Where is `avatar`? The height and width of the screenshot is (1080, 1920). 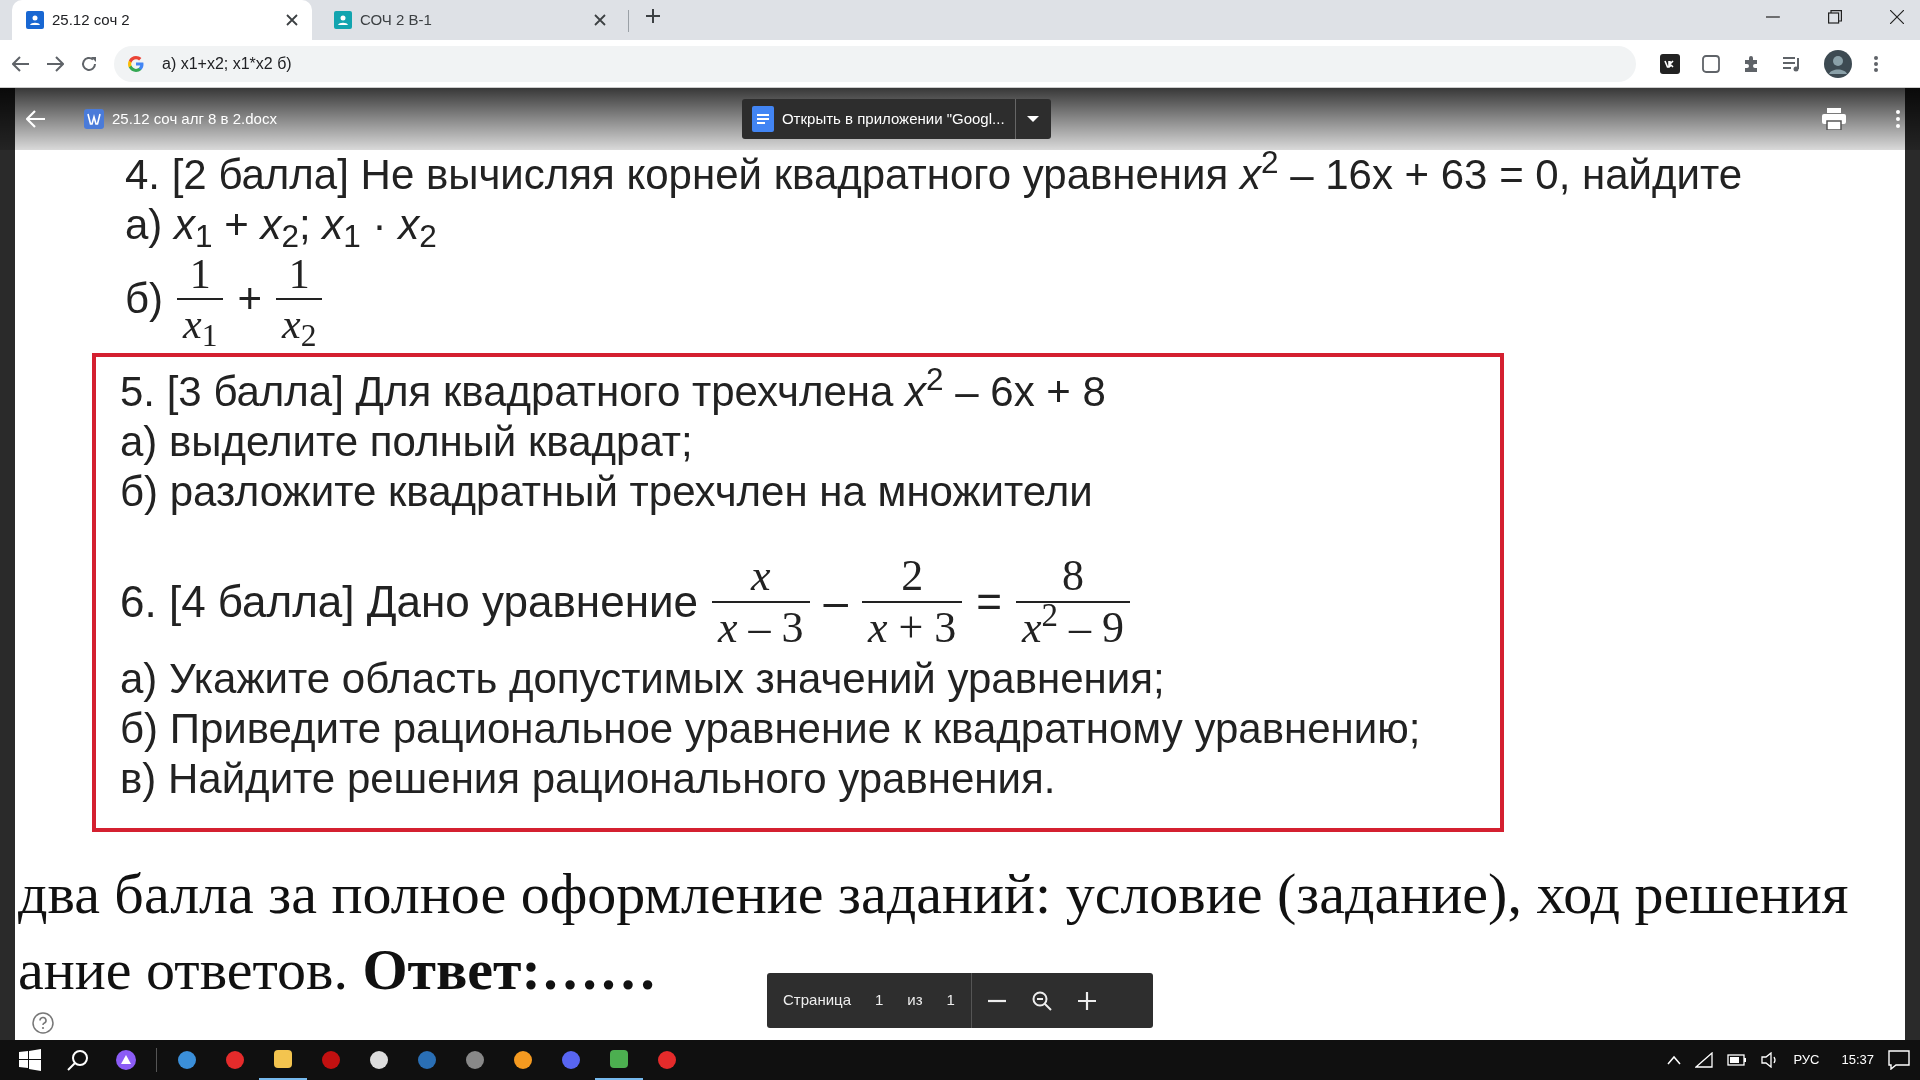 avatar is located at coordinates (1838, 63).